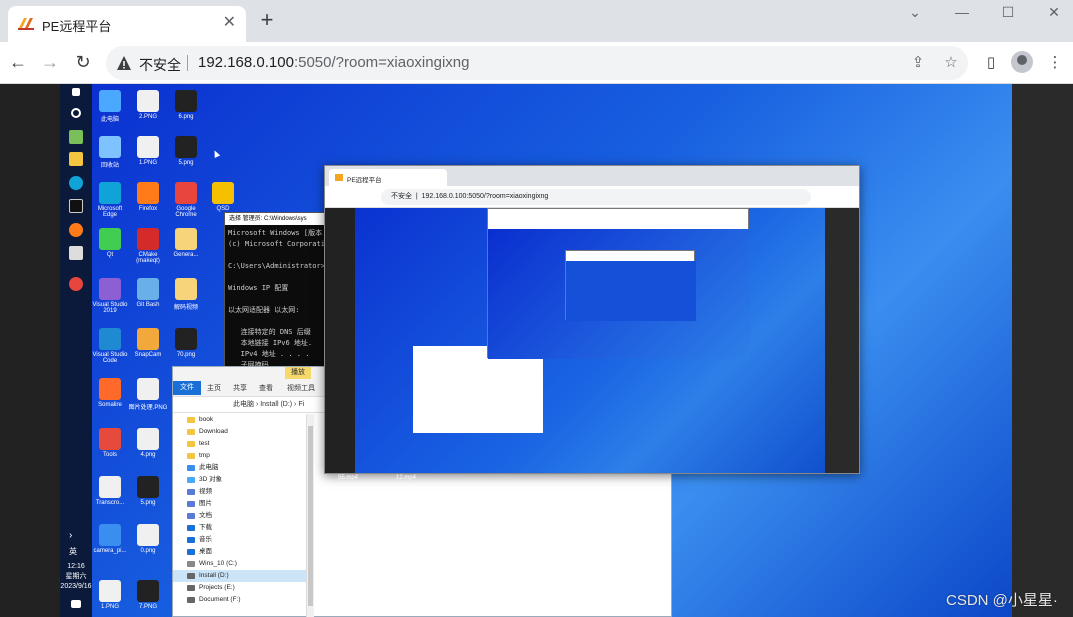  I want to click on desktop-icon-label: 此电脑, so click(109, 120).